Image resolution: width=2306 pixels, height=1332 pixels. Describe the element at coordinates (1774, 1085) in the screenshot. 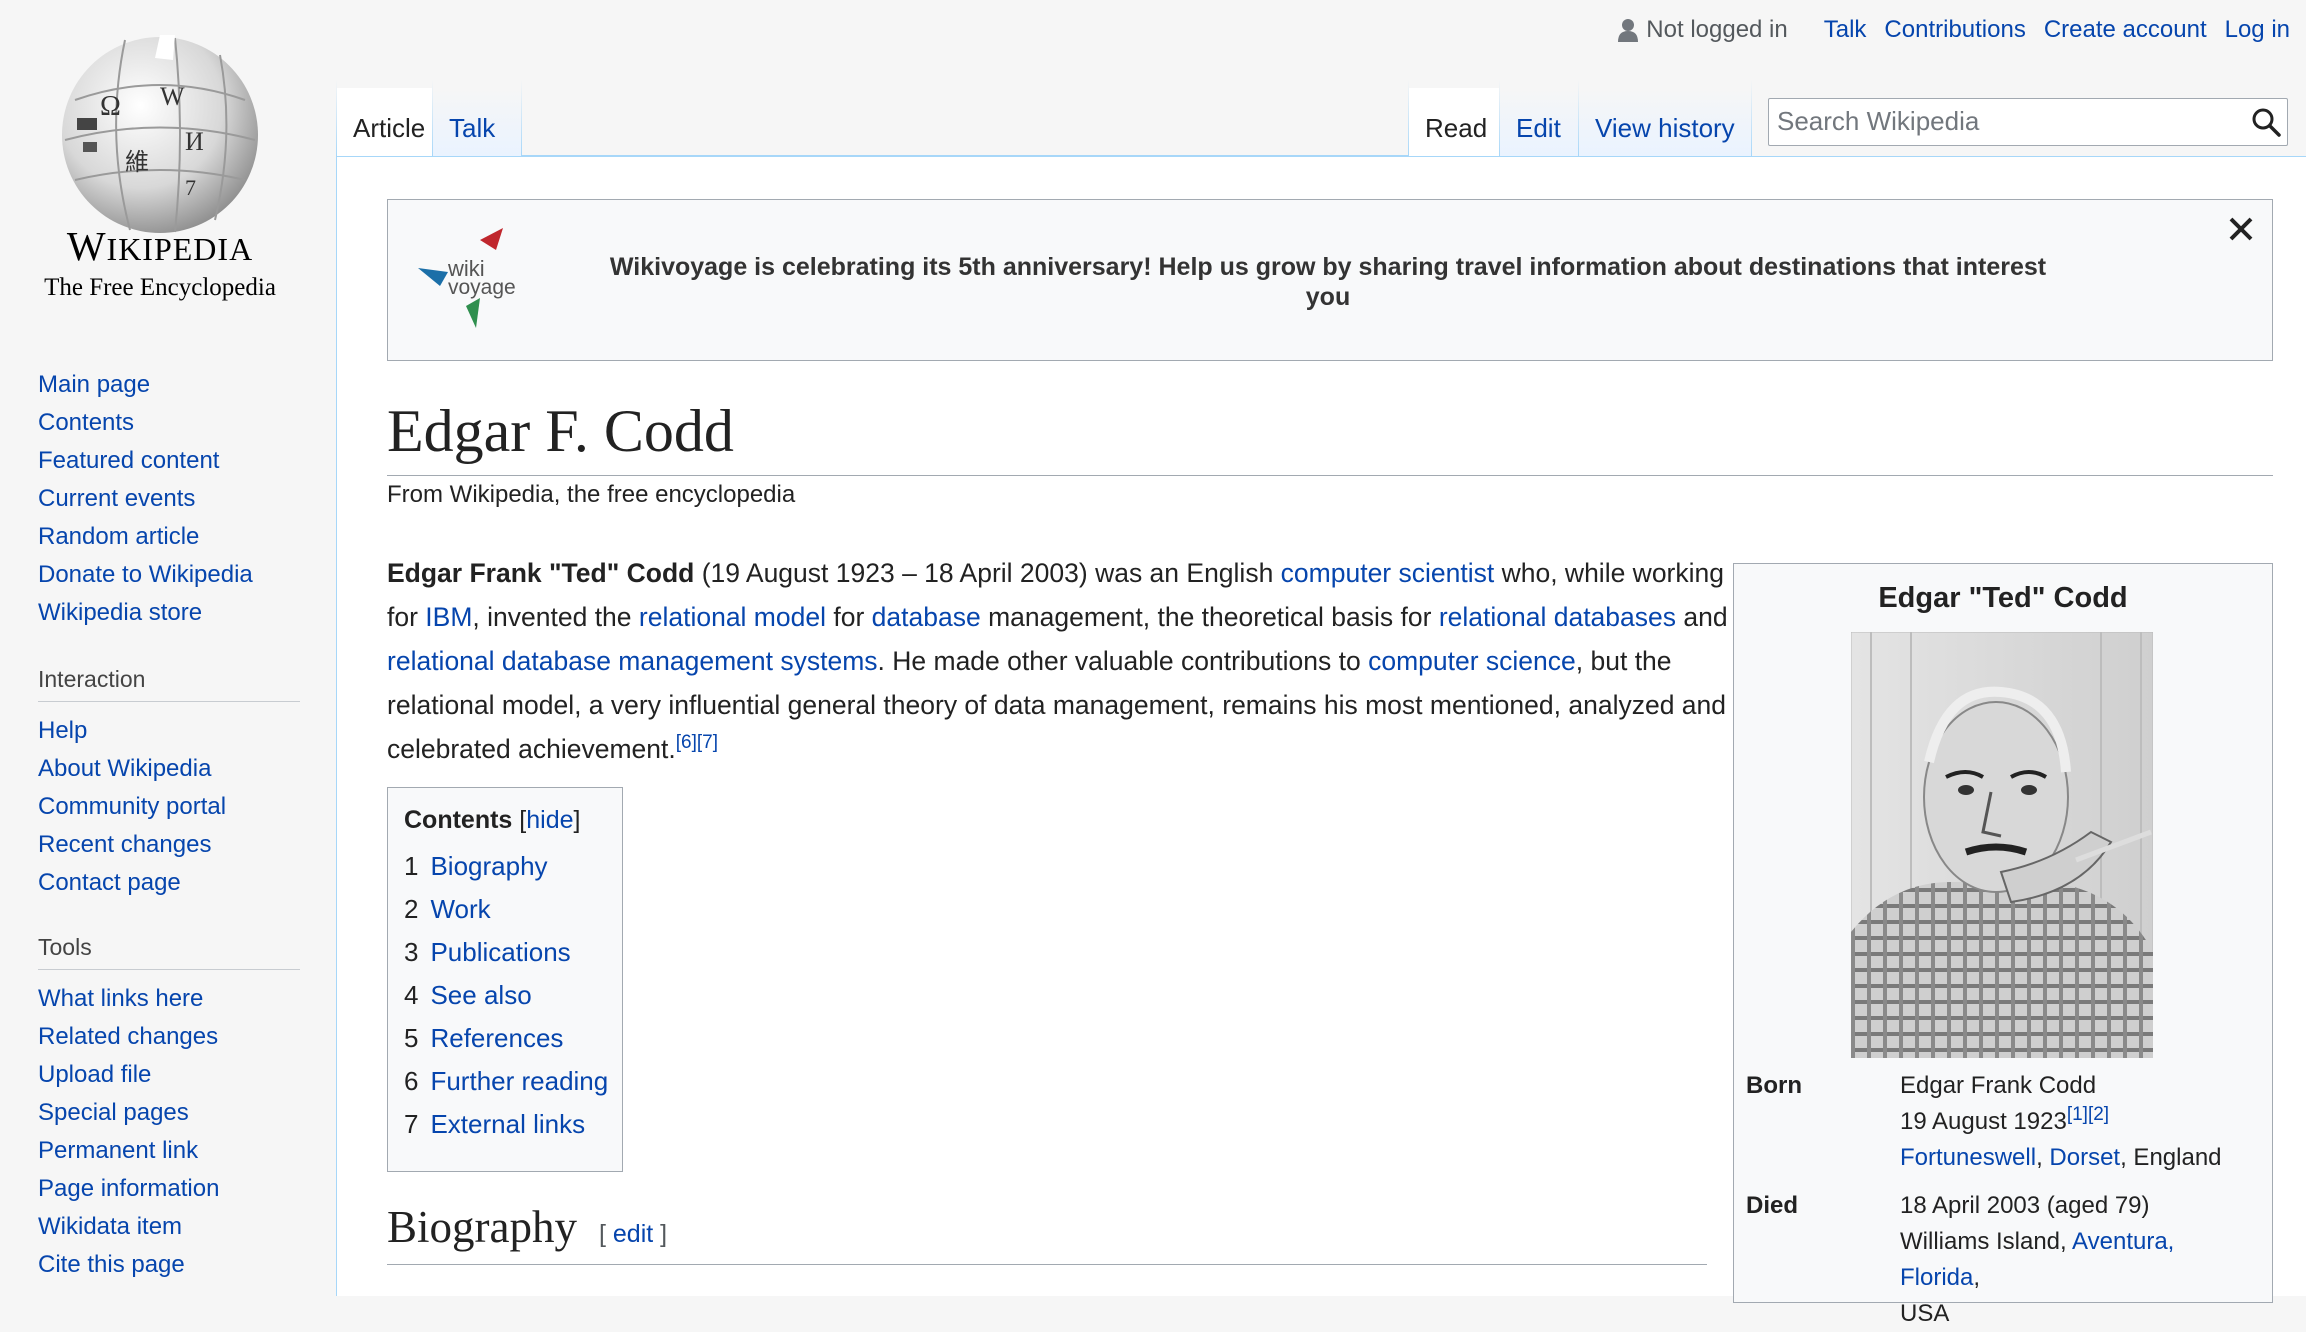

I see `infobox-label-born: Born` at that location.